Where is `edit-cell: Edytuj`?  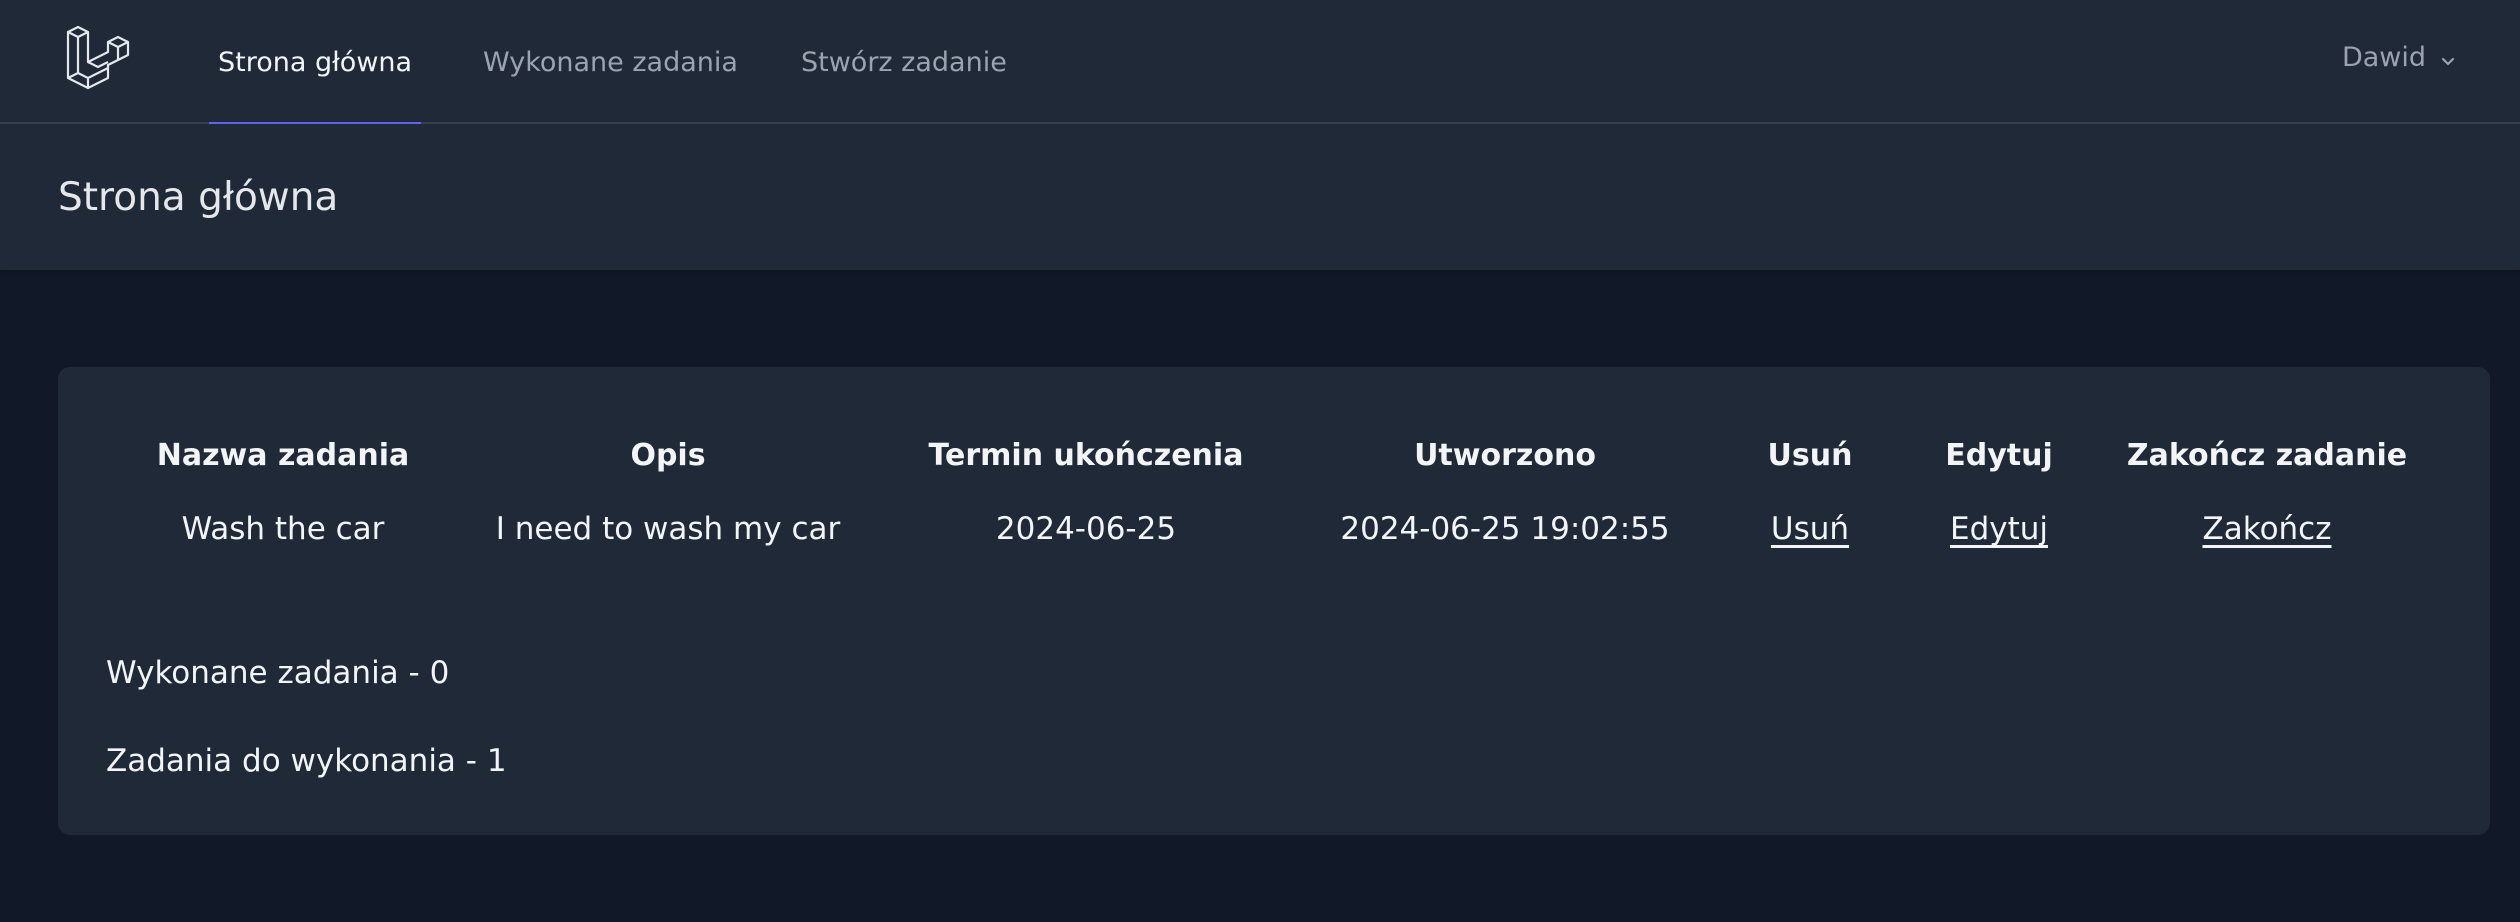
edit-cell: Edytuj is located at coordinates (1999, 529).